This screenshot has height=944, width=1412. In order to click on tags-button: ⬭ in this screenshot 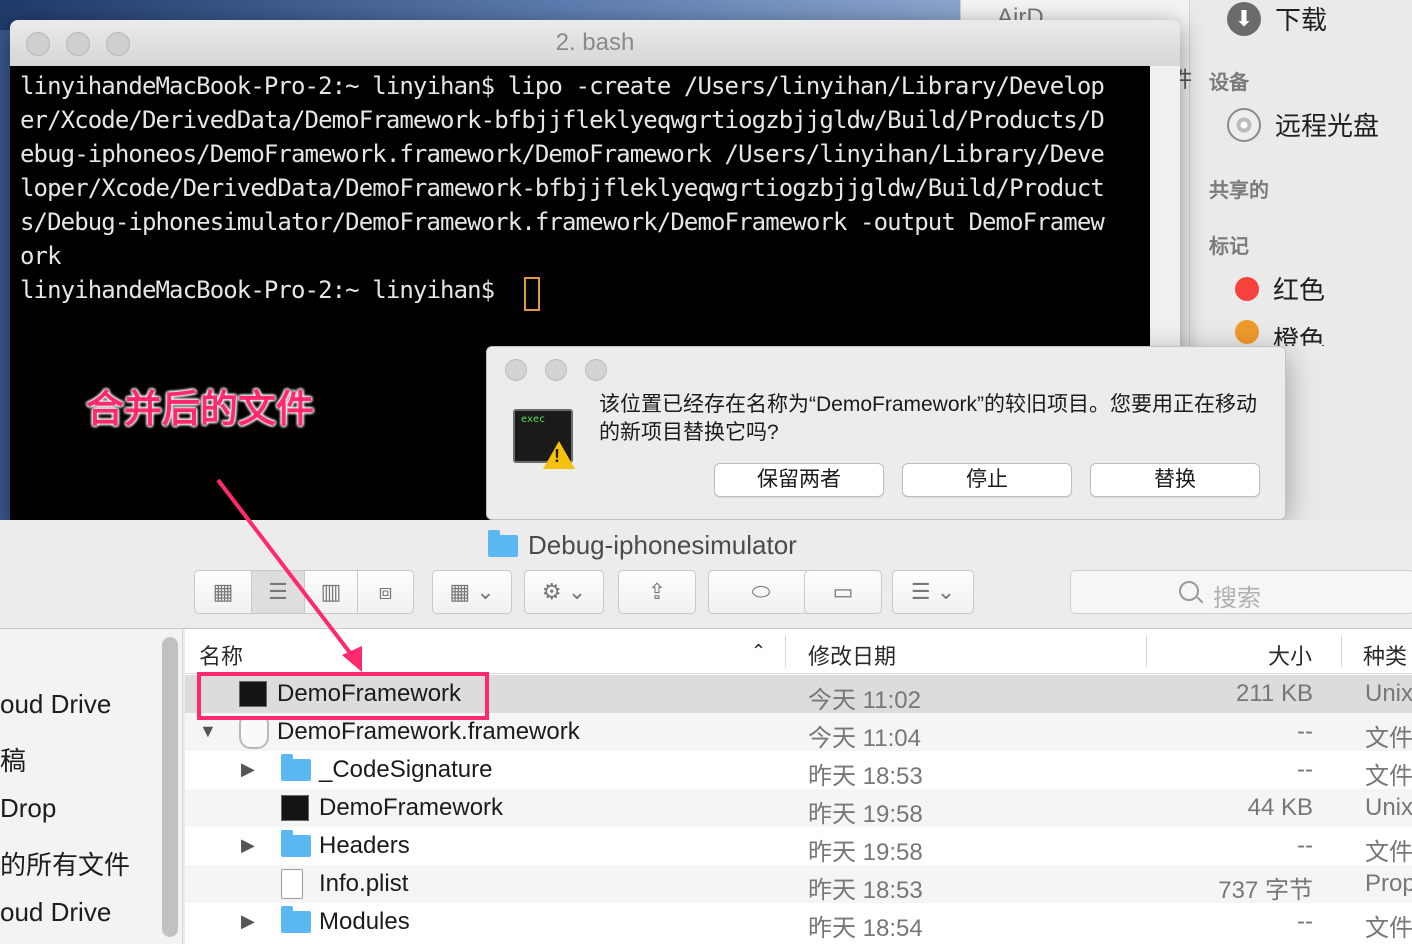, I will do `click(761, 592)`.